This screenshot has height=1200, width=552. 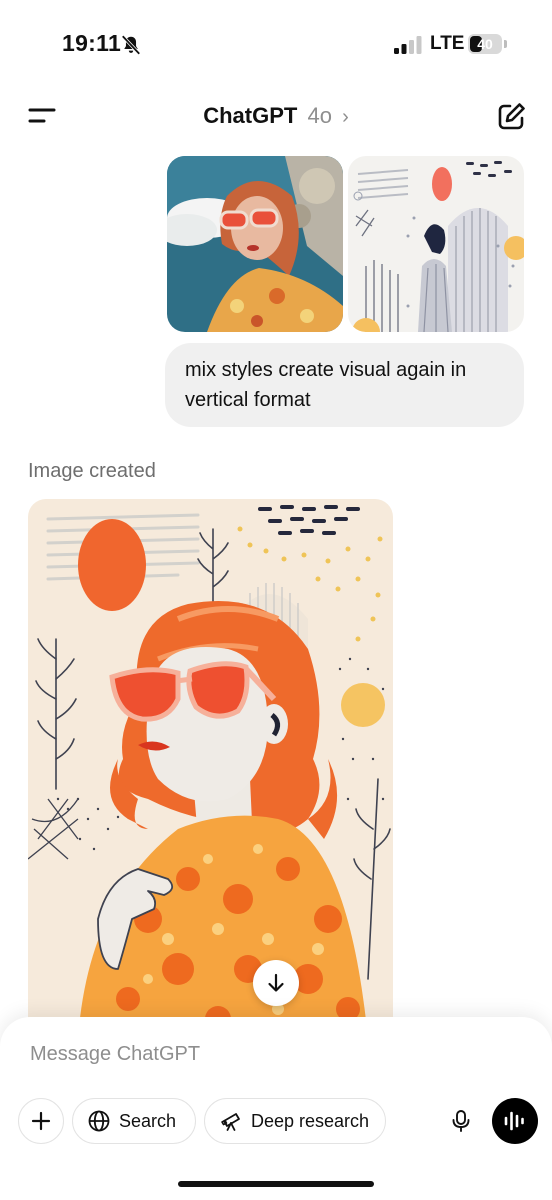 I want to click on globe-icon, so click(x=99, y=1121).